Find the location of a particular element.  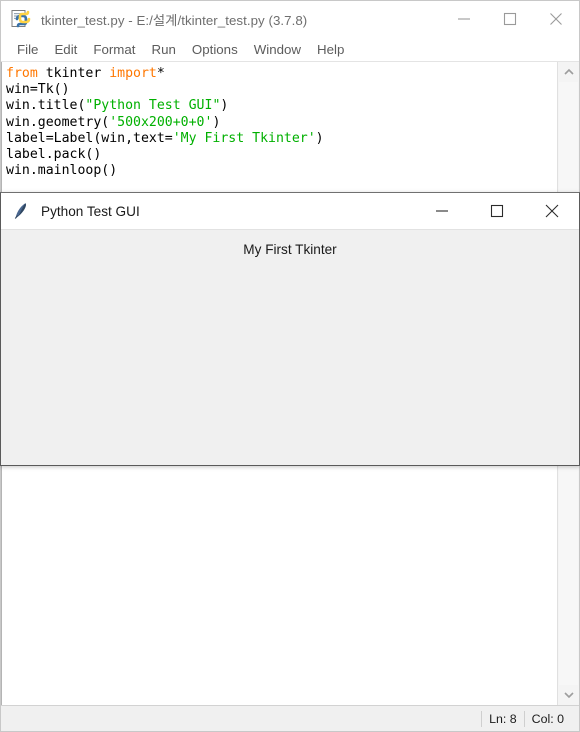

chevron-up-icon is located at coordinates (568, 72).